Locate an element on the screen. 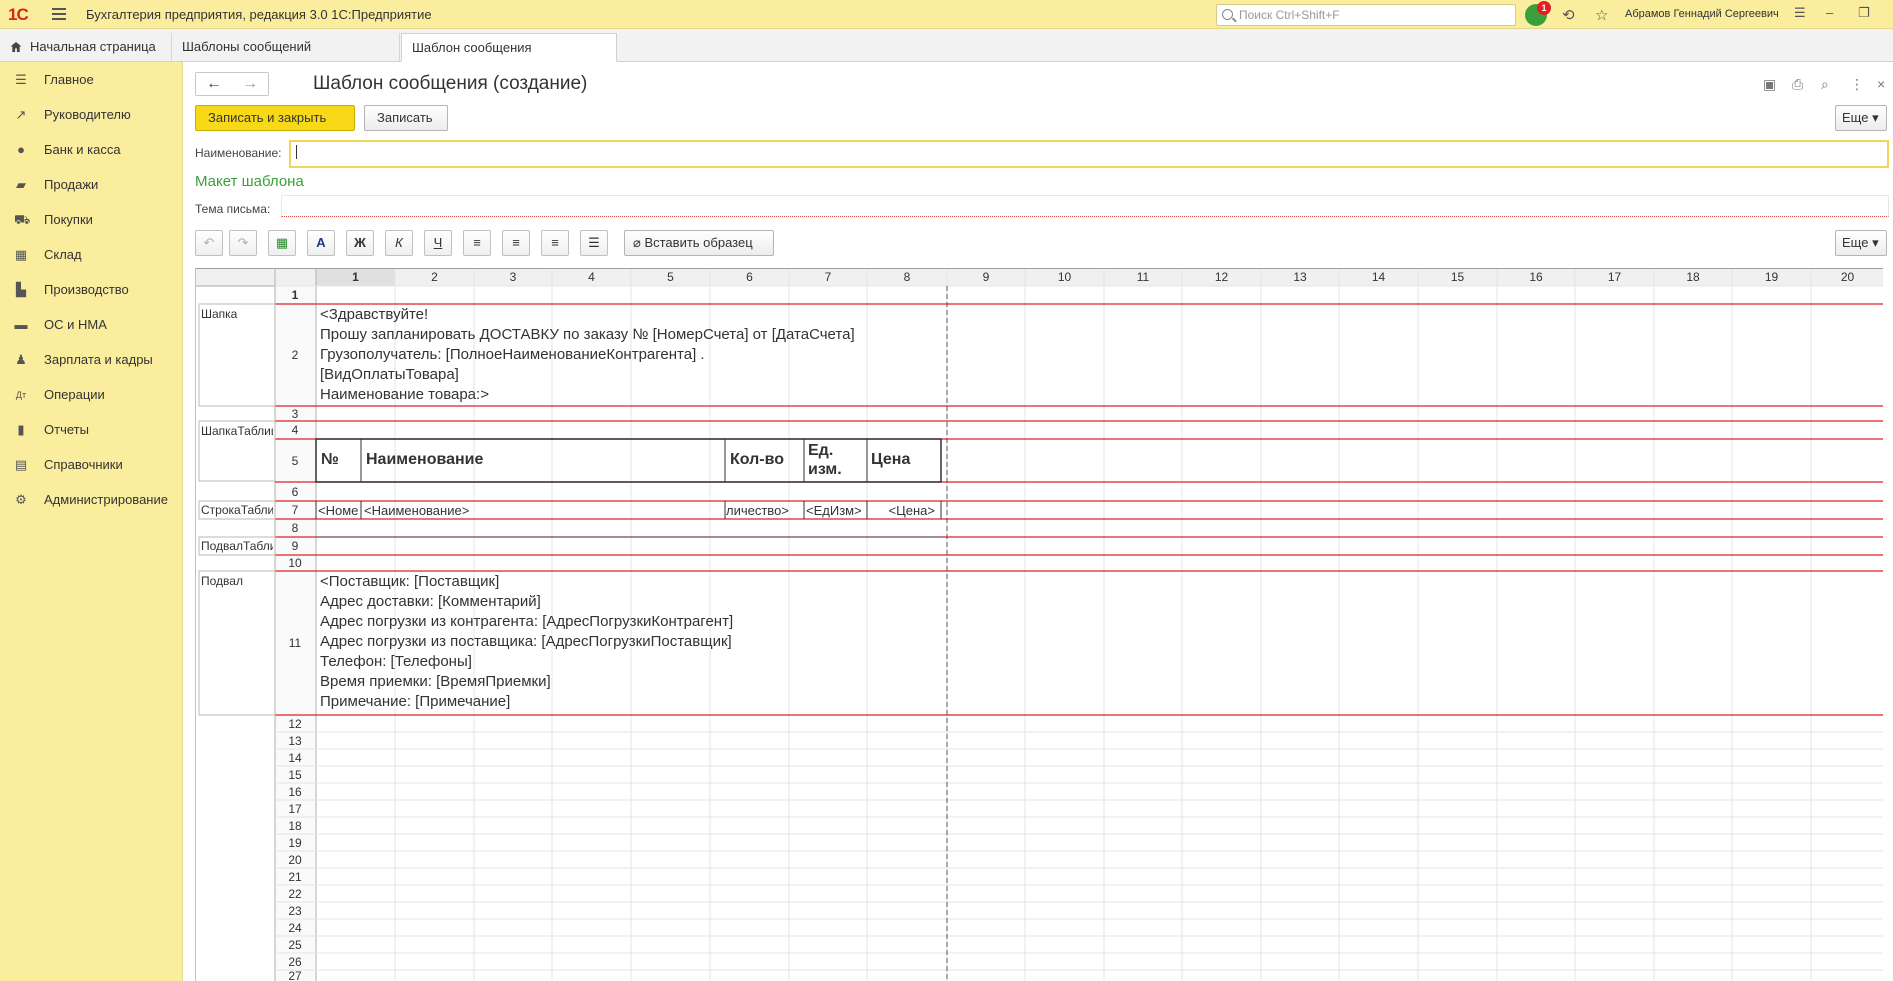 The width and height of the screenshot is (1893, 981). column-header: 6 is located at coordinates (749, 277).